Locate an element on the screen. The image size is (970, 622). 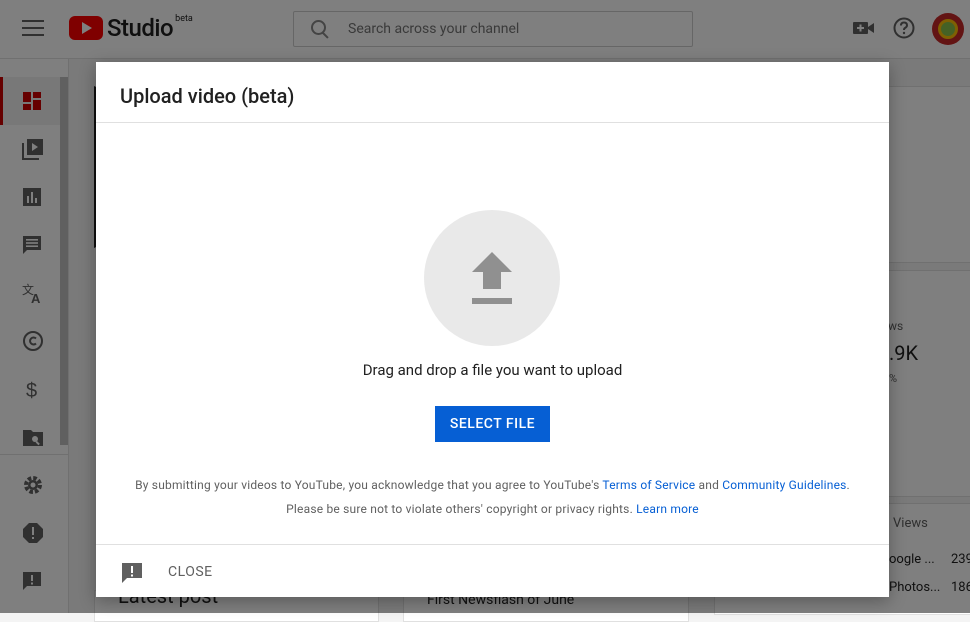
close-button: CLOSE is located at coordinates (190, 572).